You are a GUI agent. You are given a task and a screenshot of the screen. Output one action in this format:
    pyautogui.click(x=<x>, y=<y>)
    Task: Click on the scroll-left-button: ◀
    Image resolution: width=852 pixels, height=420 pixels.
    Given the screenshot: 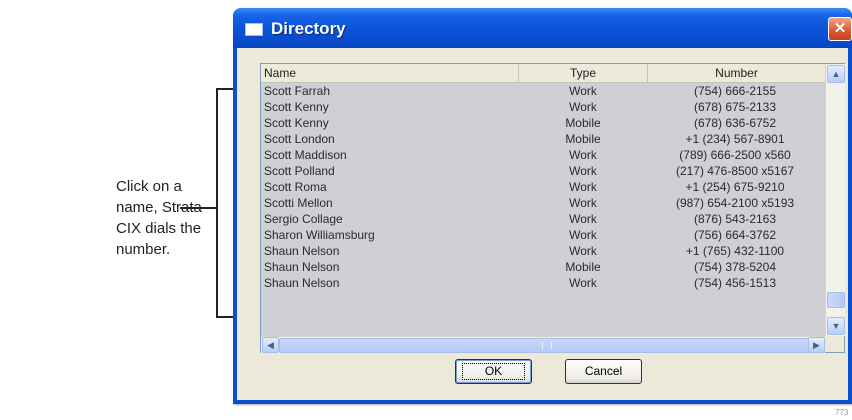 What is the action you would take?
    pyautogui.click(x=270, y=345)
    